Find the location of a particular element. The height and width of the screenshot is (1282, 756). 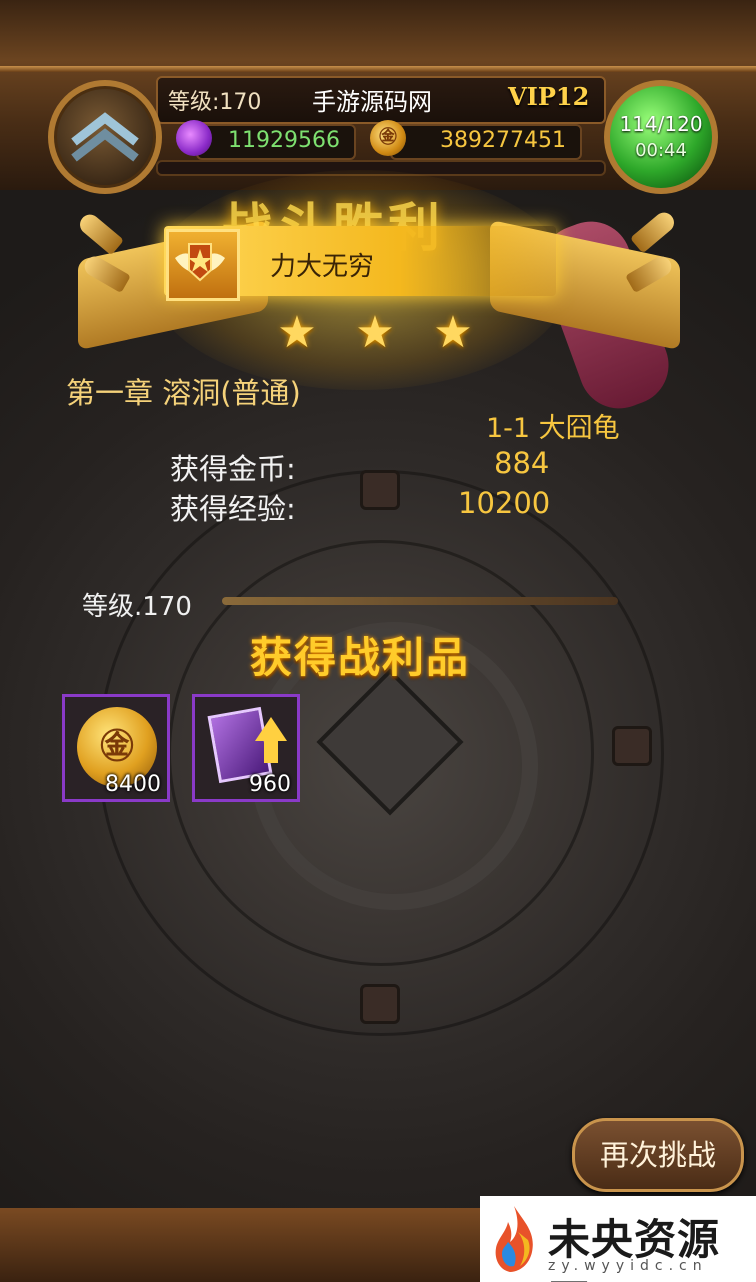

exp-reward-label: 获得经验: is located at coordinates (233, 509).